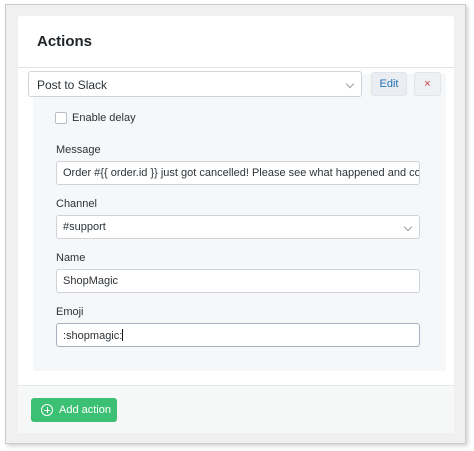 Image resolution: width=474 pixels, height=451 pixels. Describe the element at coordinates (47, 410) in the screenshot. I see `plus-circle-icon` at that location.